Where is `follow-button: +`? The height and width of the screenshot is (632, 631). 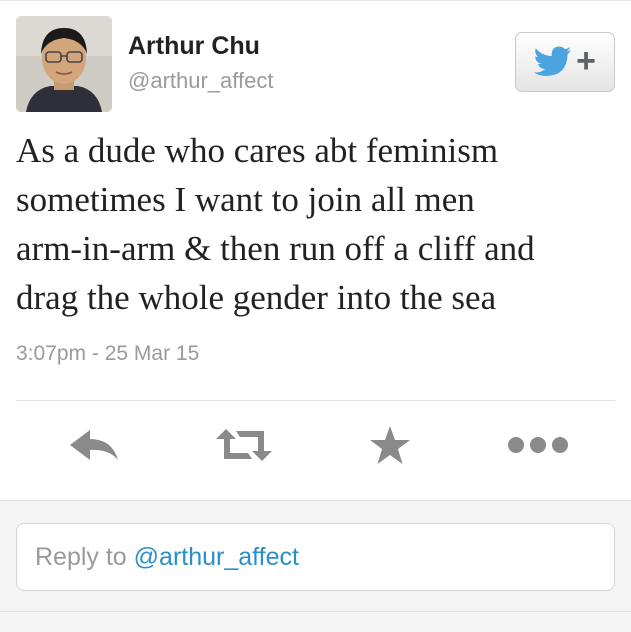 follow-button: + is located at coordinates (565, 62).